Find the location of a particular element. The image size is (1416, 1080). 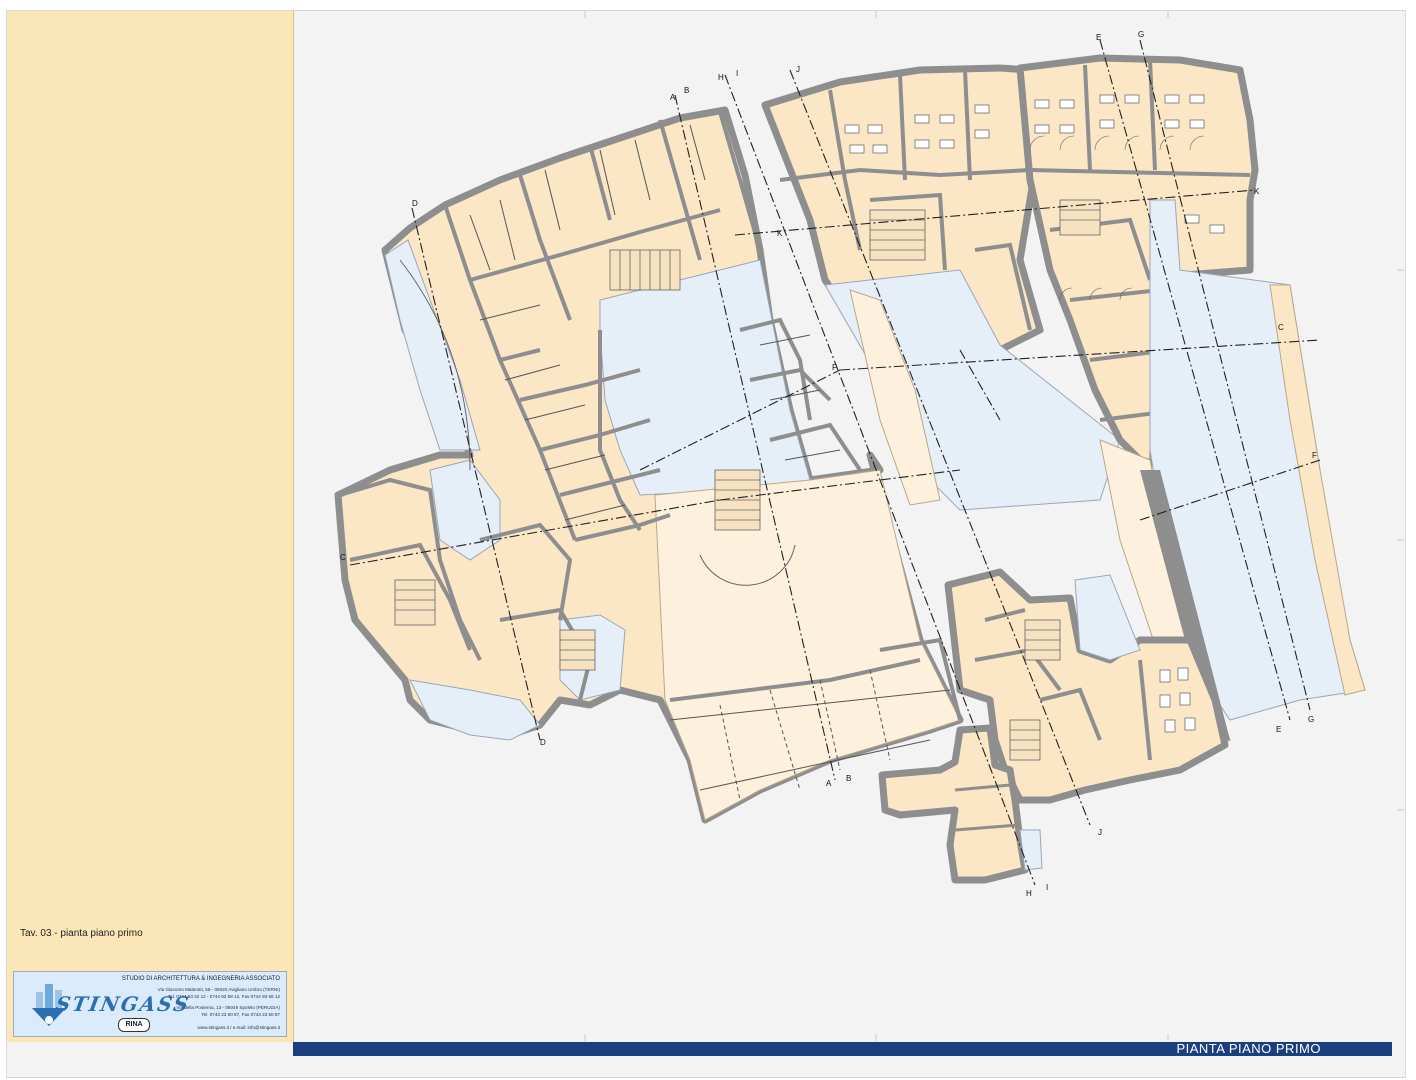

phone-2: Tel. 0743 23 50 87, Fax 0743 23 50 87 is located at coordinates (240, 1014).